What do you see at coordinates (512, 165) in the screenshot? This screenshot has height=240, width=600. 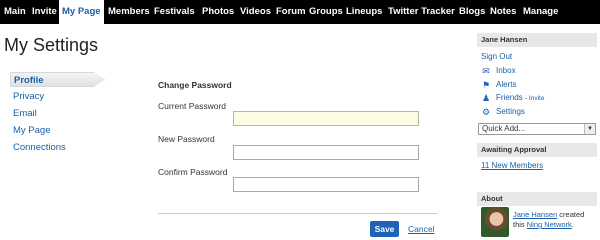 I see `new-members-link: 11 New Members` at bounding box center [512, 165].